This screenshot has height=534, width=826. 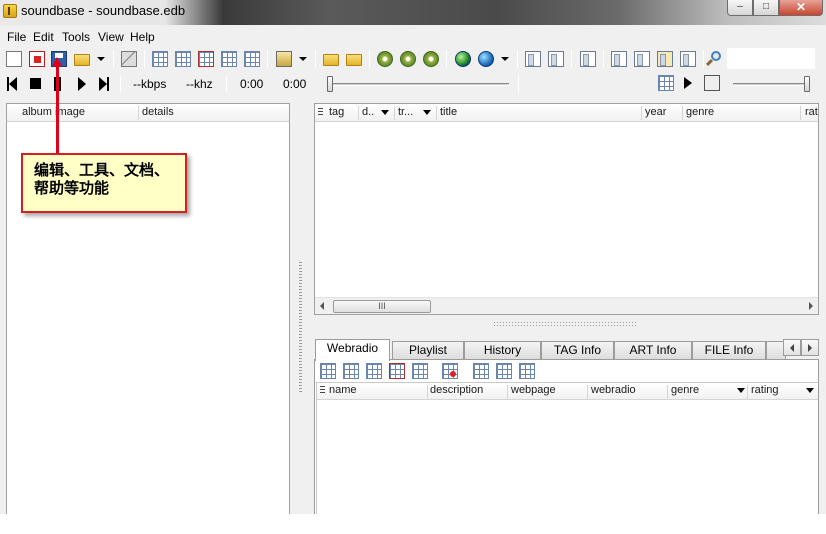 What do you see at coordinates (688, 59) in the screenshot?
I see `preview-icon` at bounding box center [688, 59].